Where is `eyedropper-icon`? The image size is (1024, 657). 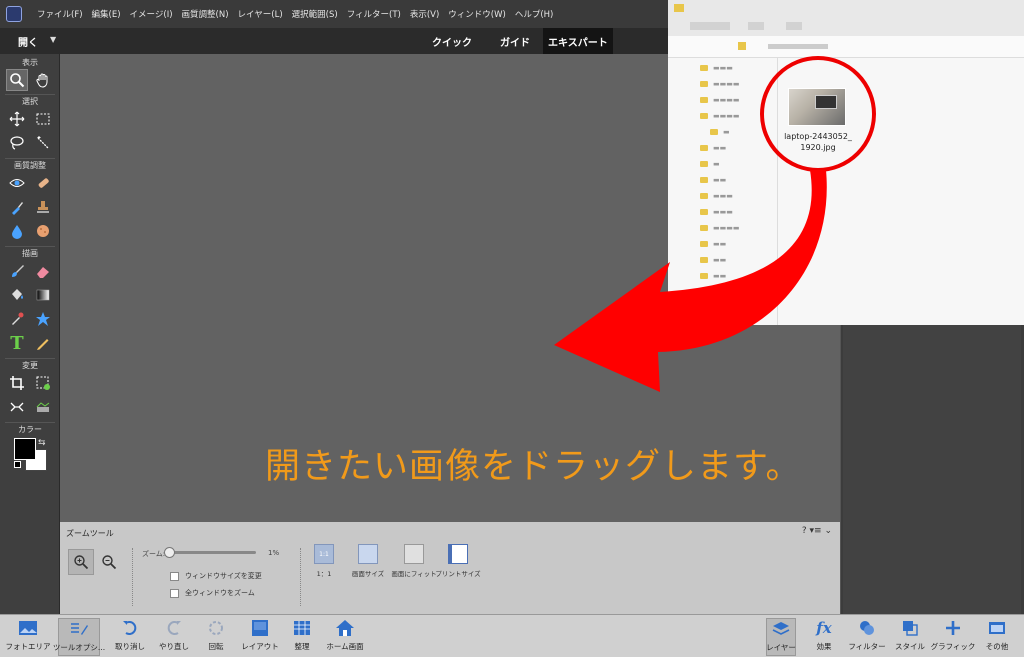
eyedropper-icon is located at coordinates (17, 319).